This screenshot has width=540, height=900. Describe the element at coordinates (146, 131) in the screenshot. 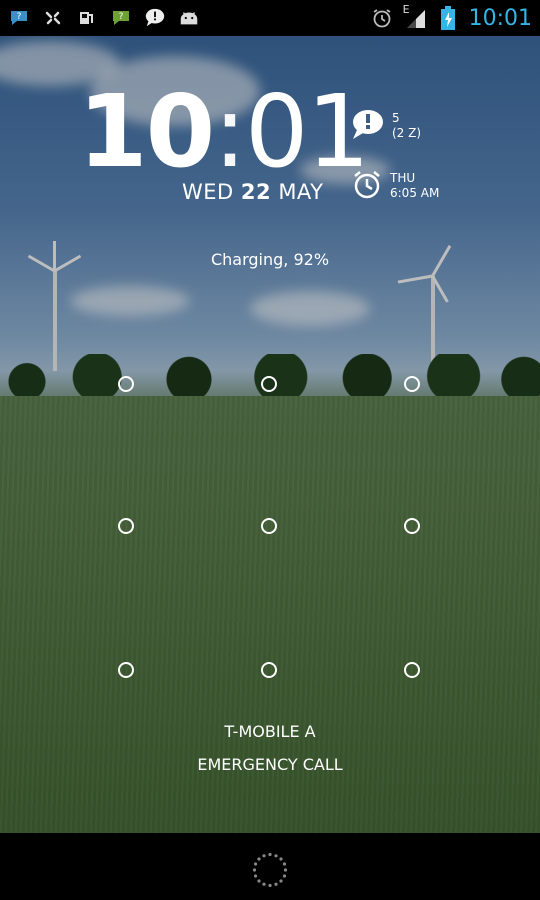

I see `clock-hours: 10` at that location.